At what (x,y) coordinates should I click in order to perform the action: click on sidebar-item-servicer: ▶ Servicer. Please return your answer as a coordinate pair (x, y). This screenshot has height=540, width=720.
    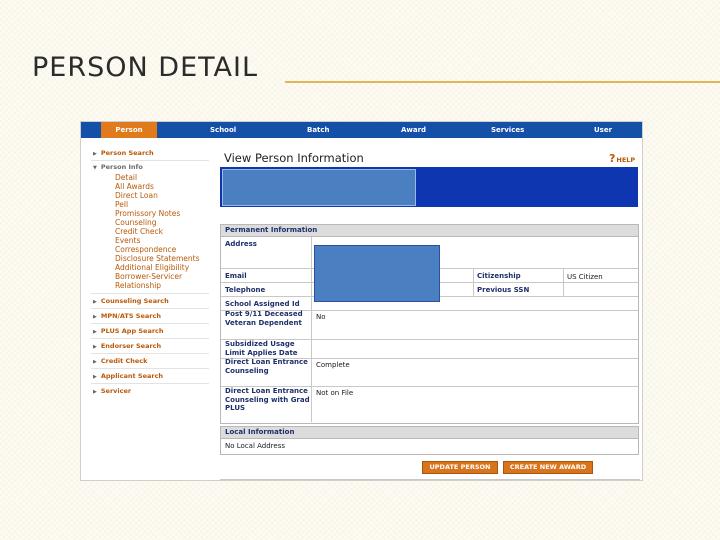
    Looking at the image, I should click on (112, 391).